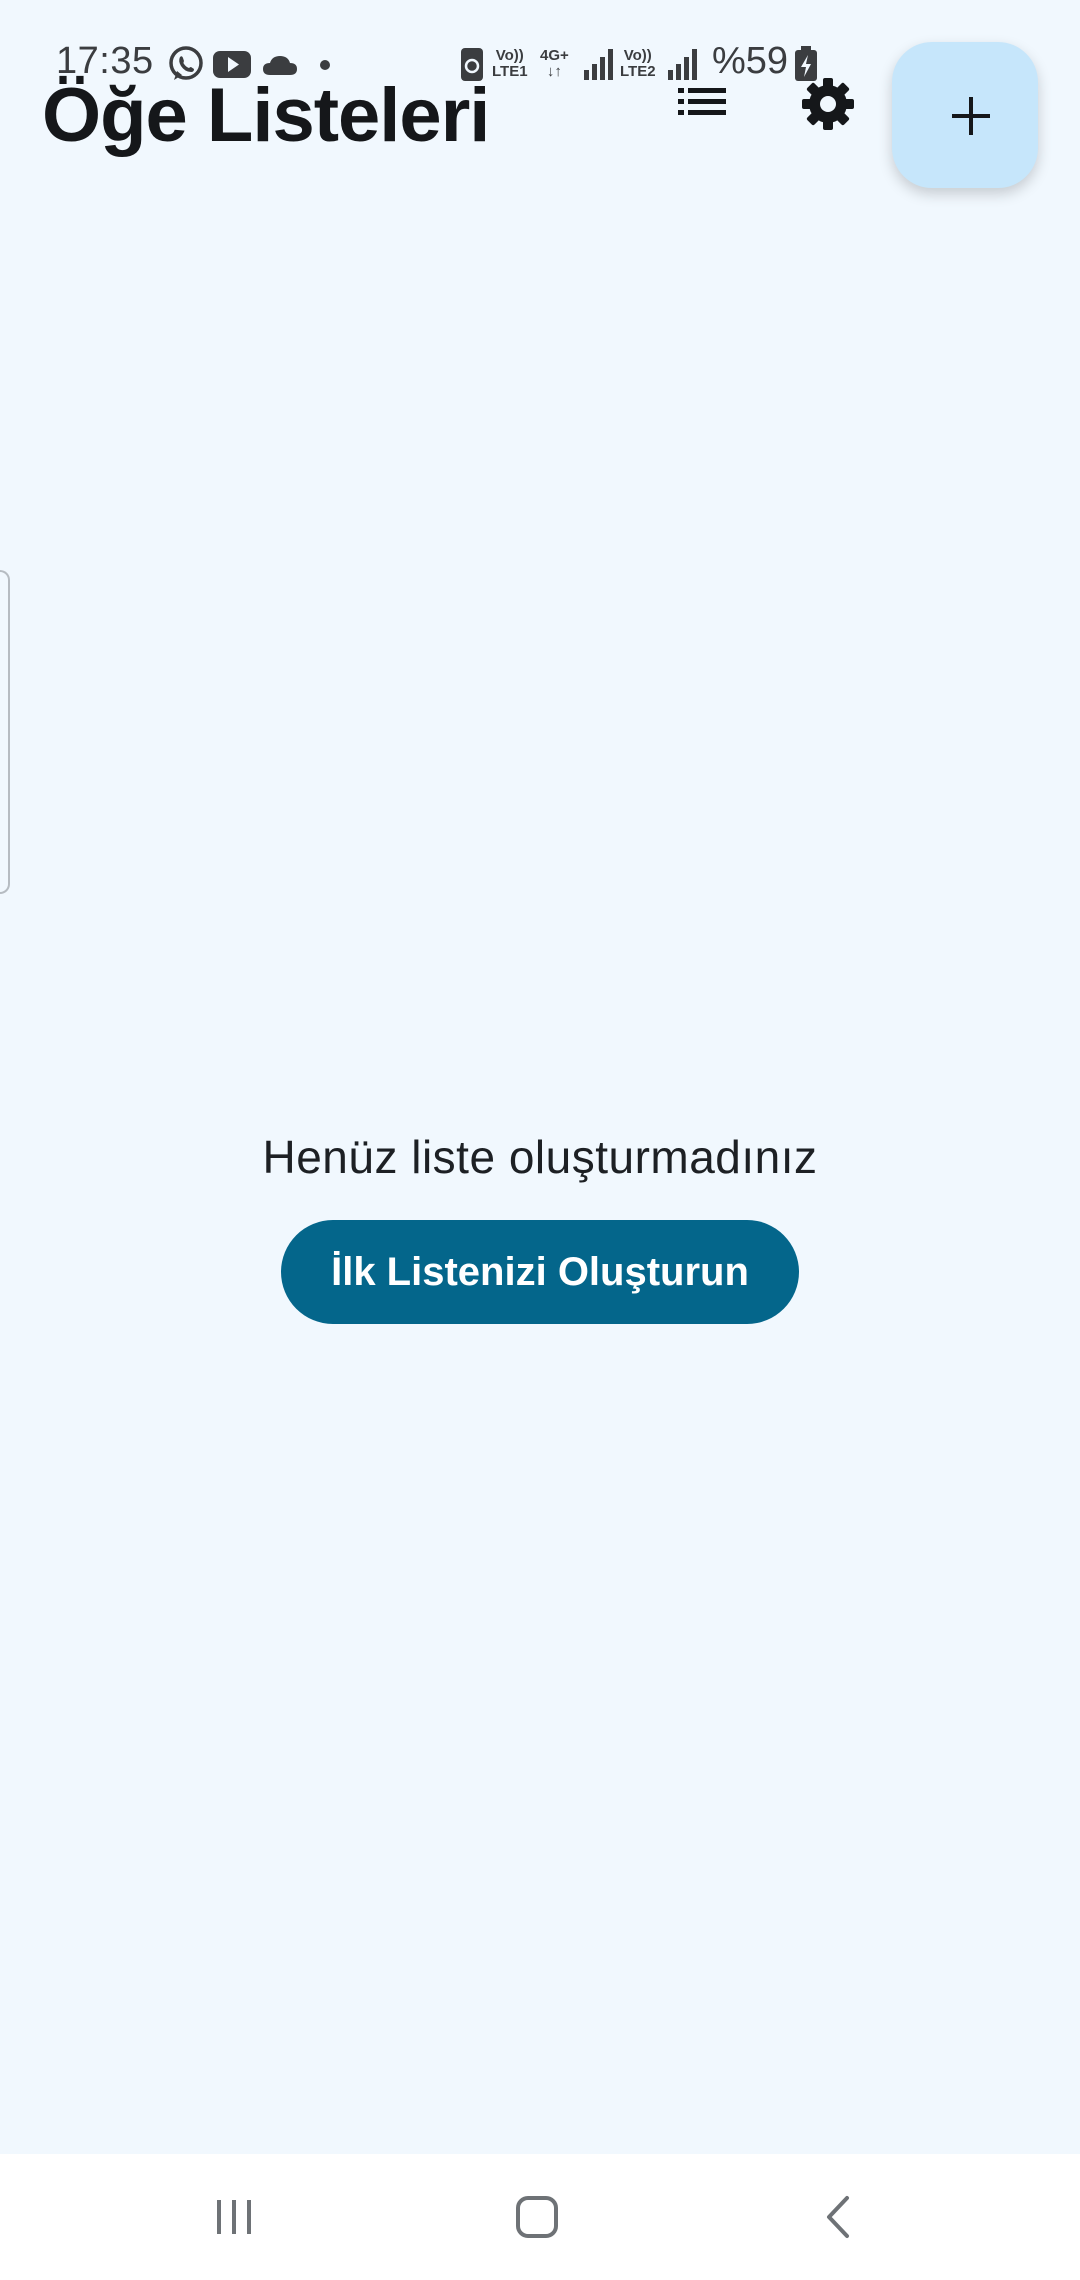  I want to click on list-view-button, so click(702, 103).